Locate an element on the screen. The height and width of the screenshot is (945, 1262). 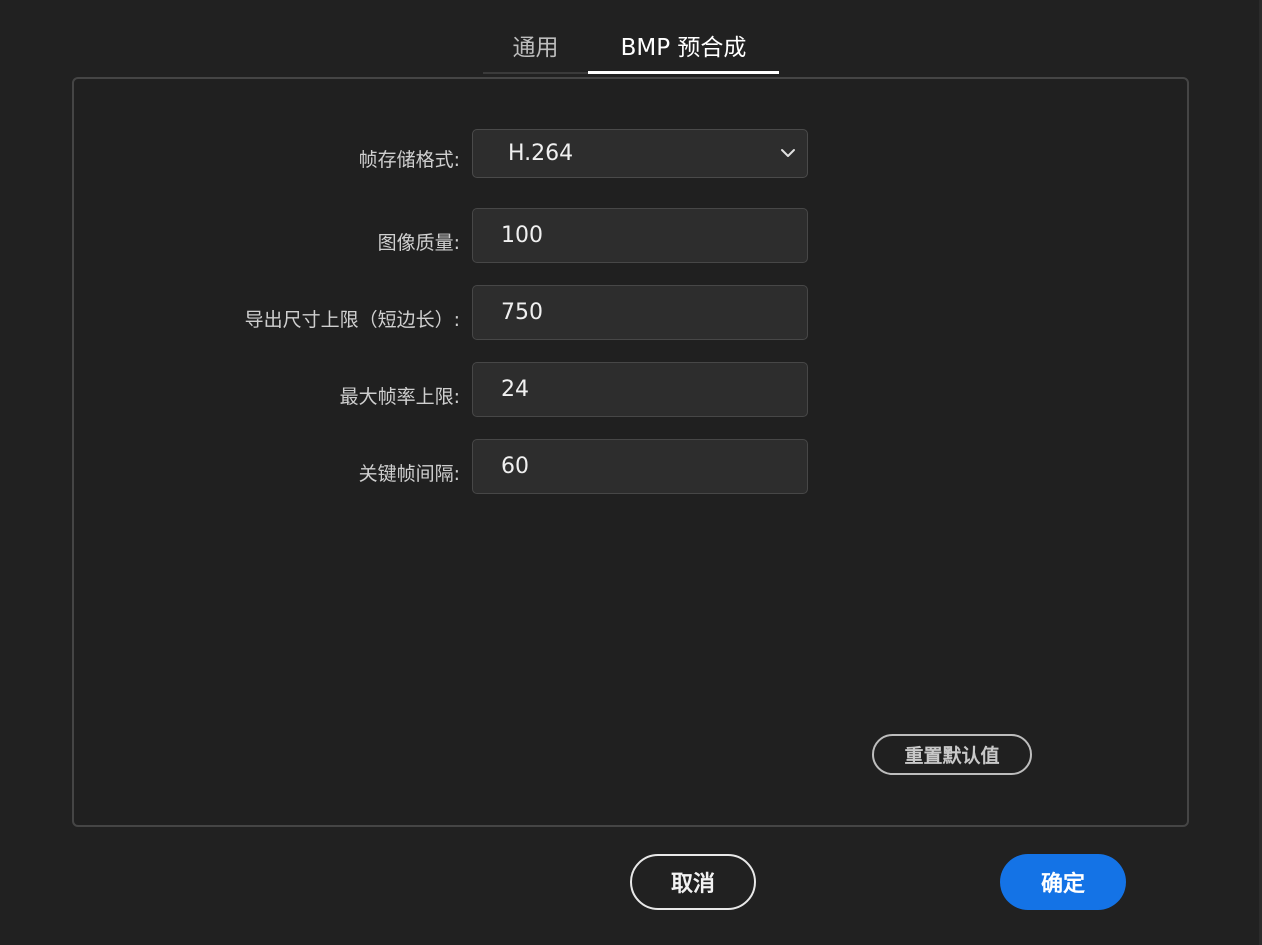
cancel-button: 取消 is located at coordinates (693, 882).